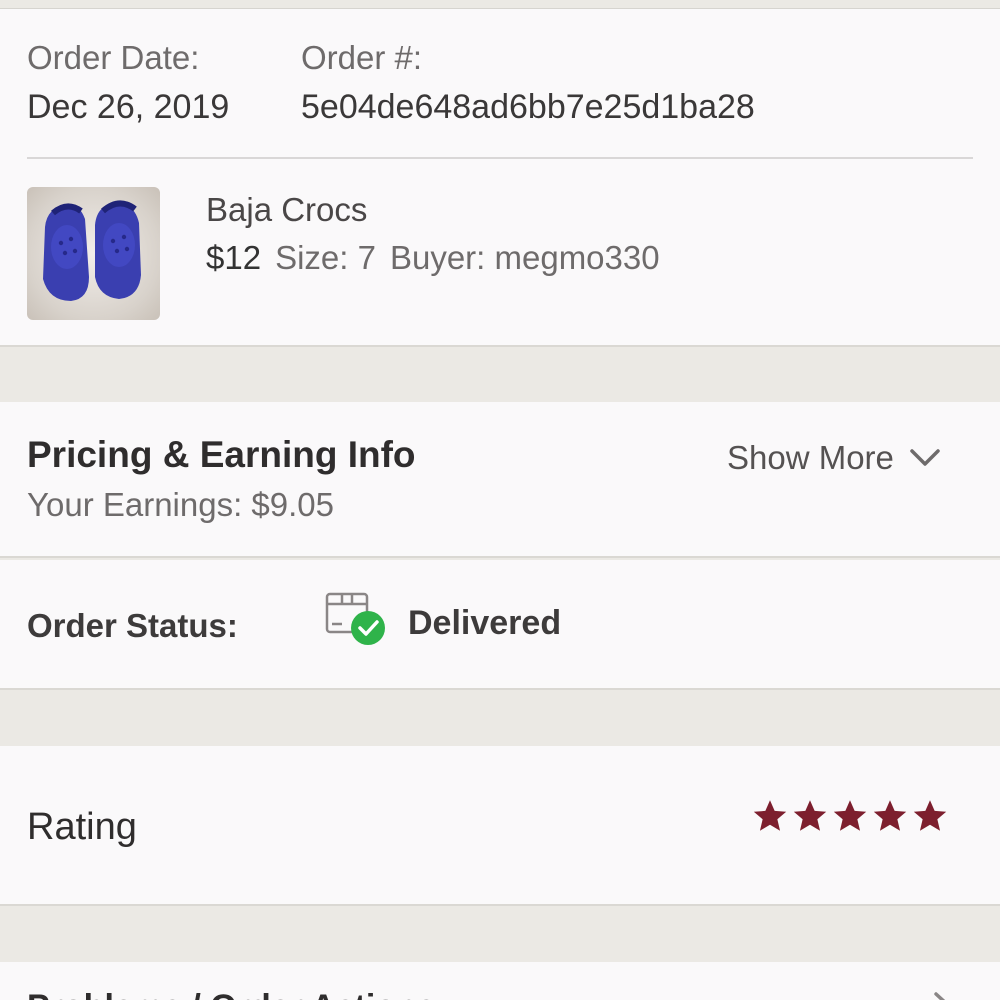  What do you see at coordinates (940, 996) in the screenshot?
I see `chevron-right-icon` at bounding box center [940, 996].